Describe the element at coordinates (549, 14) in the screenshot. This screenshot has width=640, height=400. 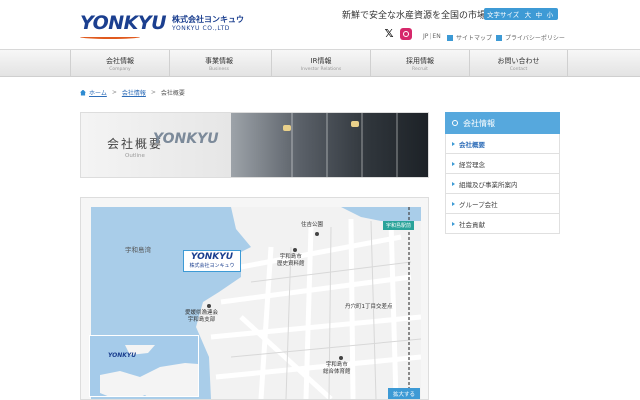
I see `font-size-small-button: 小` at that location.